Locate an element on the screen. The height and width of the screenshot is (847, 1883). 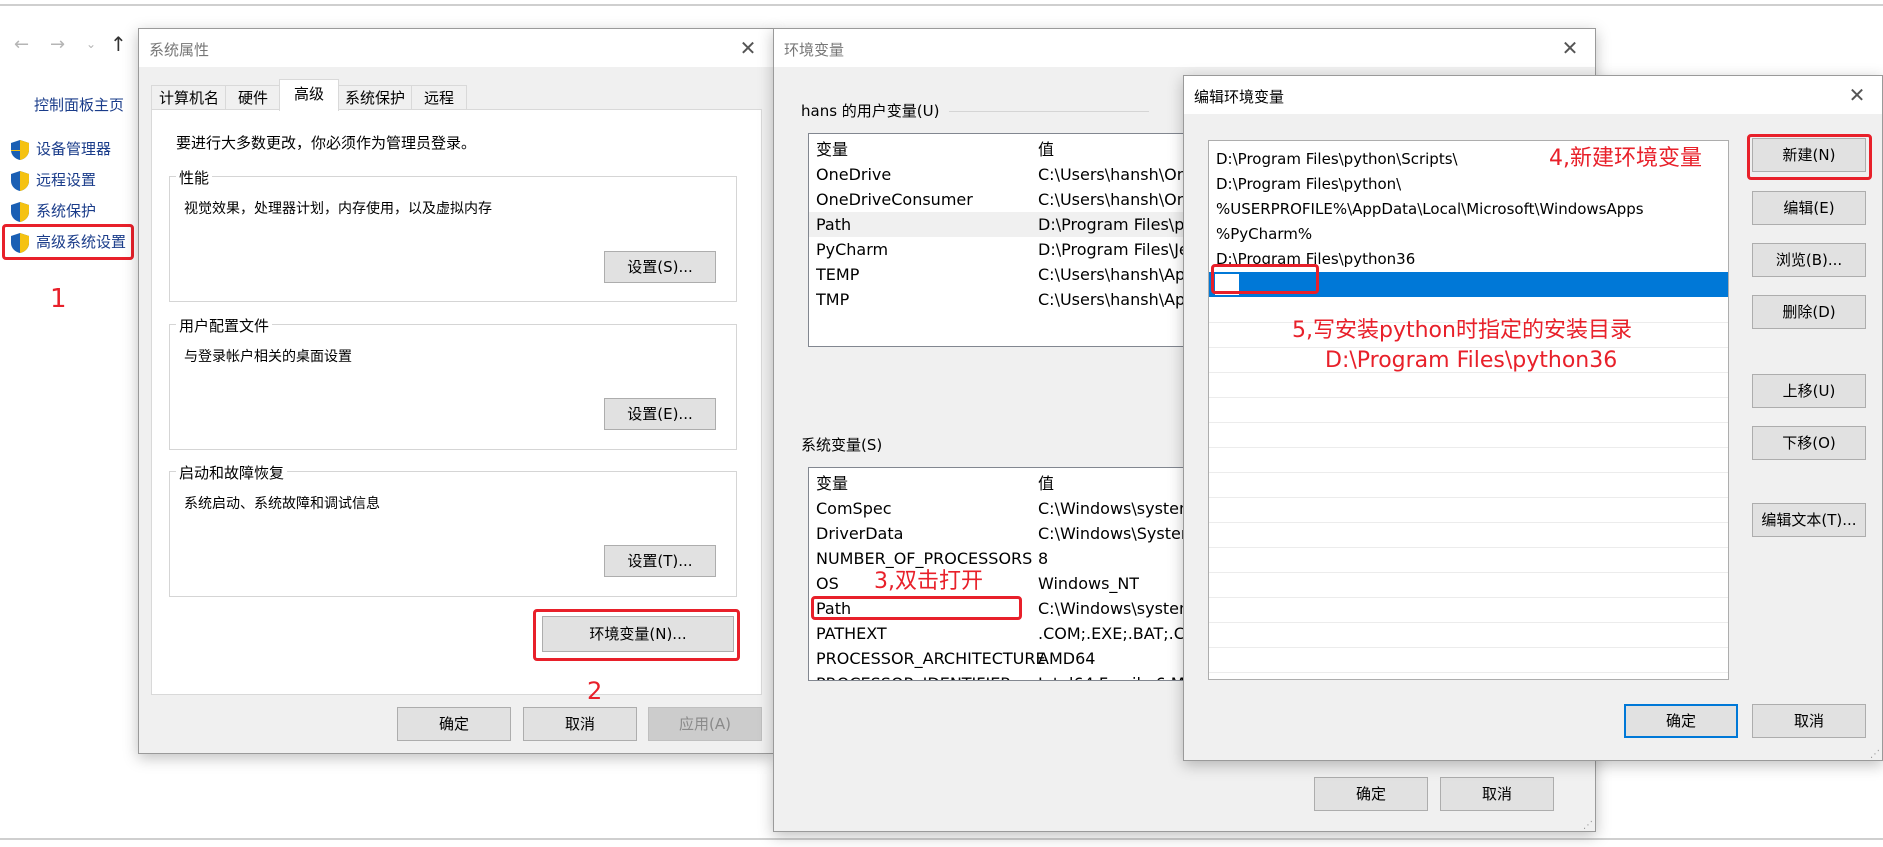
variable-value: D:\Program Files\Je is located at coordinates (1113, 249).